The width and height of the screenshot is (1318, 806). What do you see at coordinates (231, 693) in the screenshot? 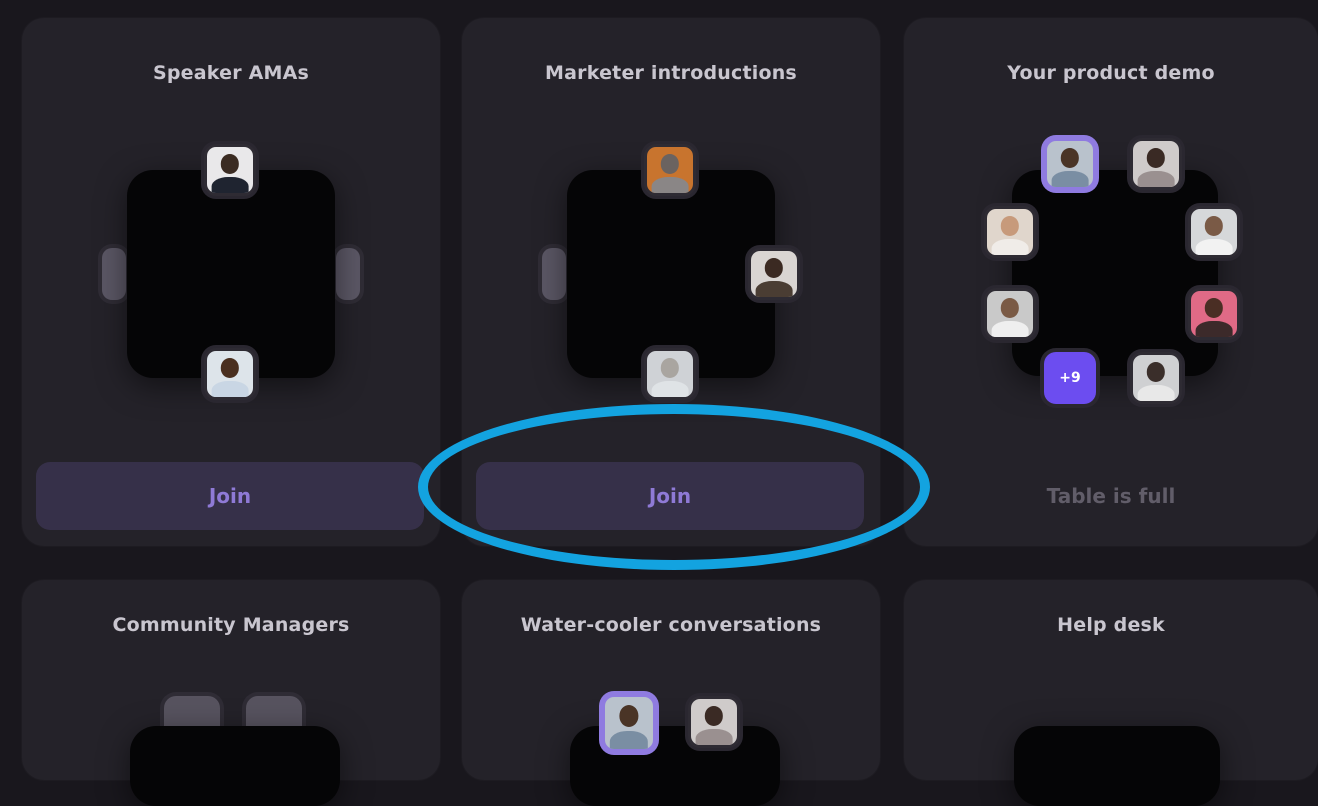
I see `table-card-community-managers: Community Managers` at bounding box center [231, 693].